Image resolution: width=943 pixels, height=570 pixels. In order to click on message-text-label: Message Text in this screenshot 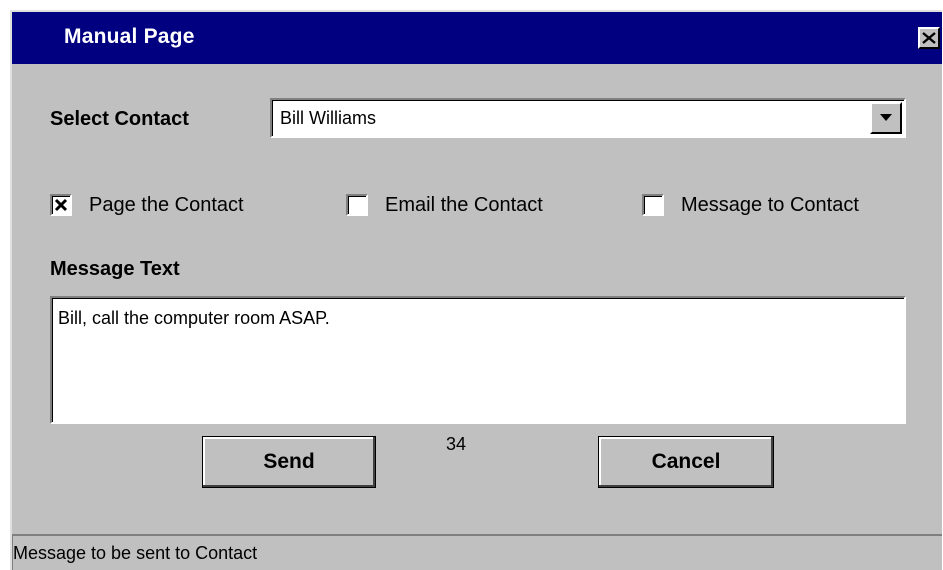, I will do `click(115, 269)`.